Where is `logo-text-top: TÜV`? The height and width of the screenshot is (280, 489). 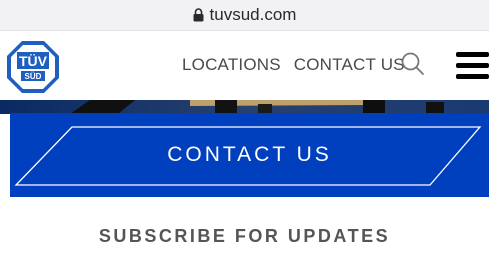 logo-text-top: TÜV is located at coordinates (33, 61).